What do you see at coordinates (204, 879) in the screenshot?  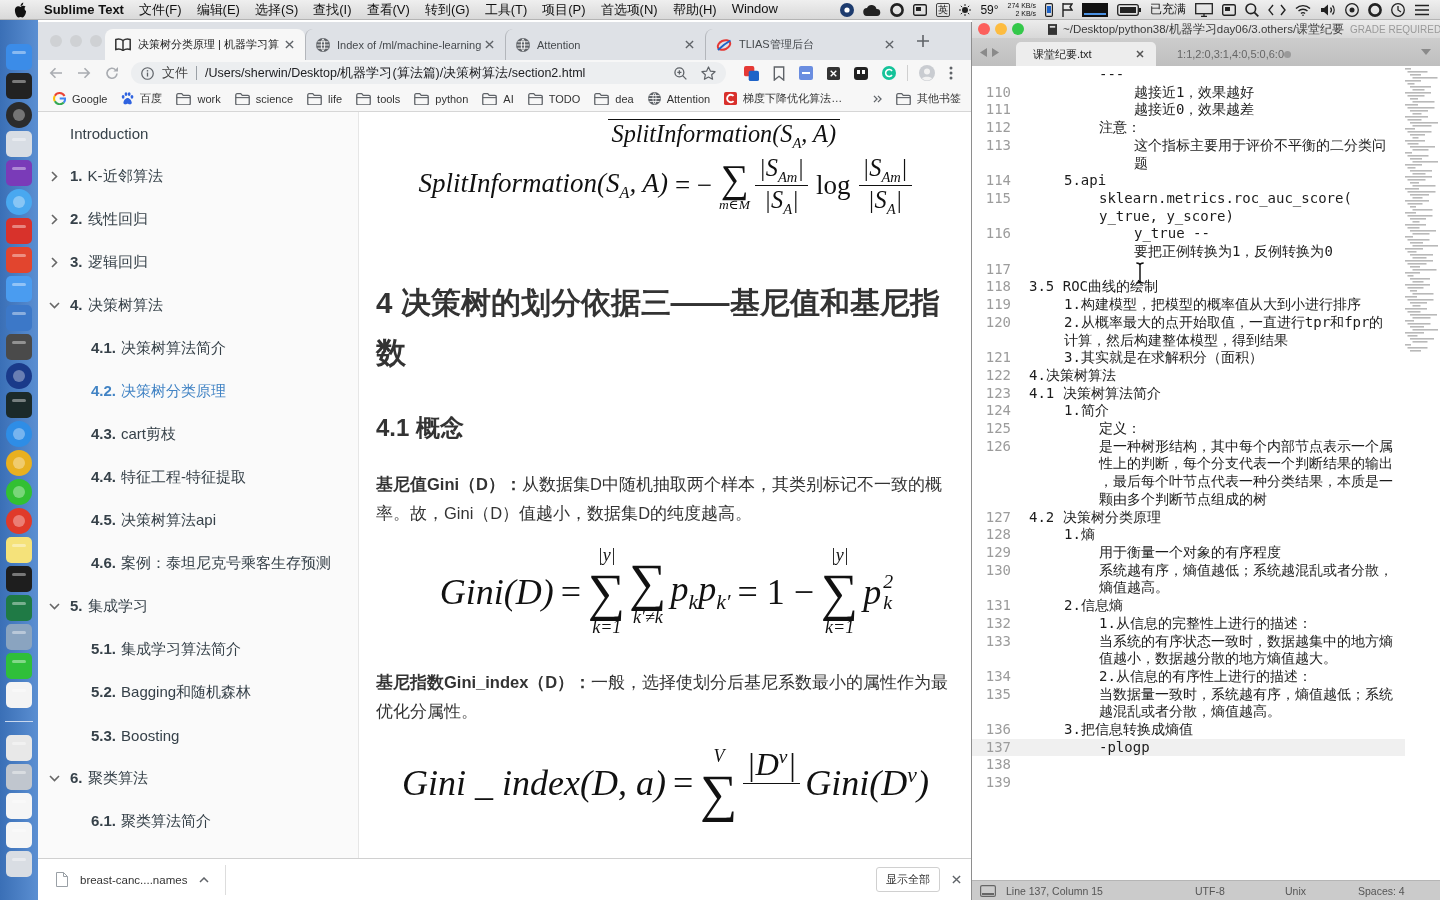 I see `caret-up-icon` at bounding box center [204, 879].